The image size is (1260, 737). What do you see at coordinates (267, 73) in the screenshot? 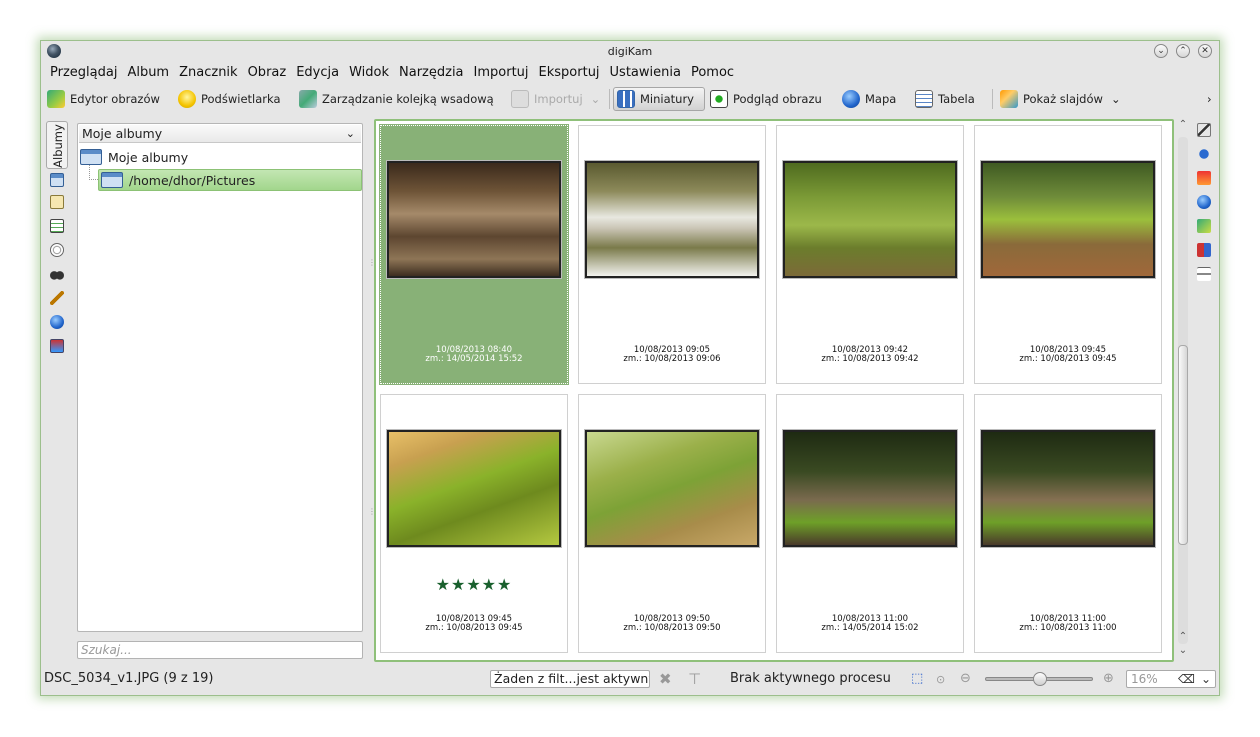
I see `menu-obraz: Obraz` at bounding box center [267, 73].